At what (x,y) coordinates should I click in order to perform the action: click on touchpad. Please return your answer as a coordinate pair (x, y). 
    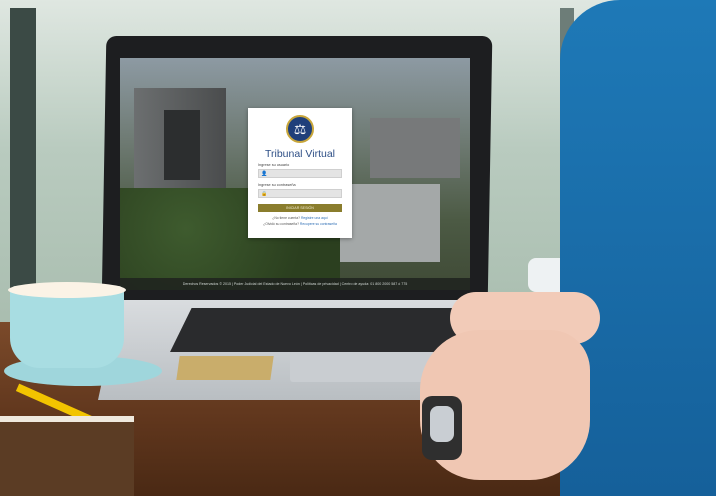
    Looking at the image, I should click on (365, 367).